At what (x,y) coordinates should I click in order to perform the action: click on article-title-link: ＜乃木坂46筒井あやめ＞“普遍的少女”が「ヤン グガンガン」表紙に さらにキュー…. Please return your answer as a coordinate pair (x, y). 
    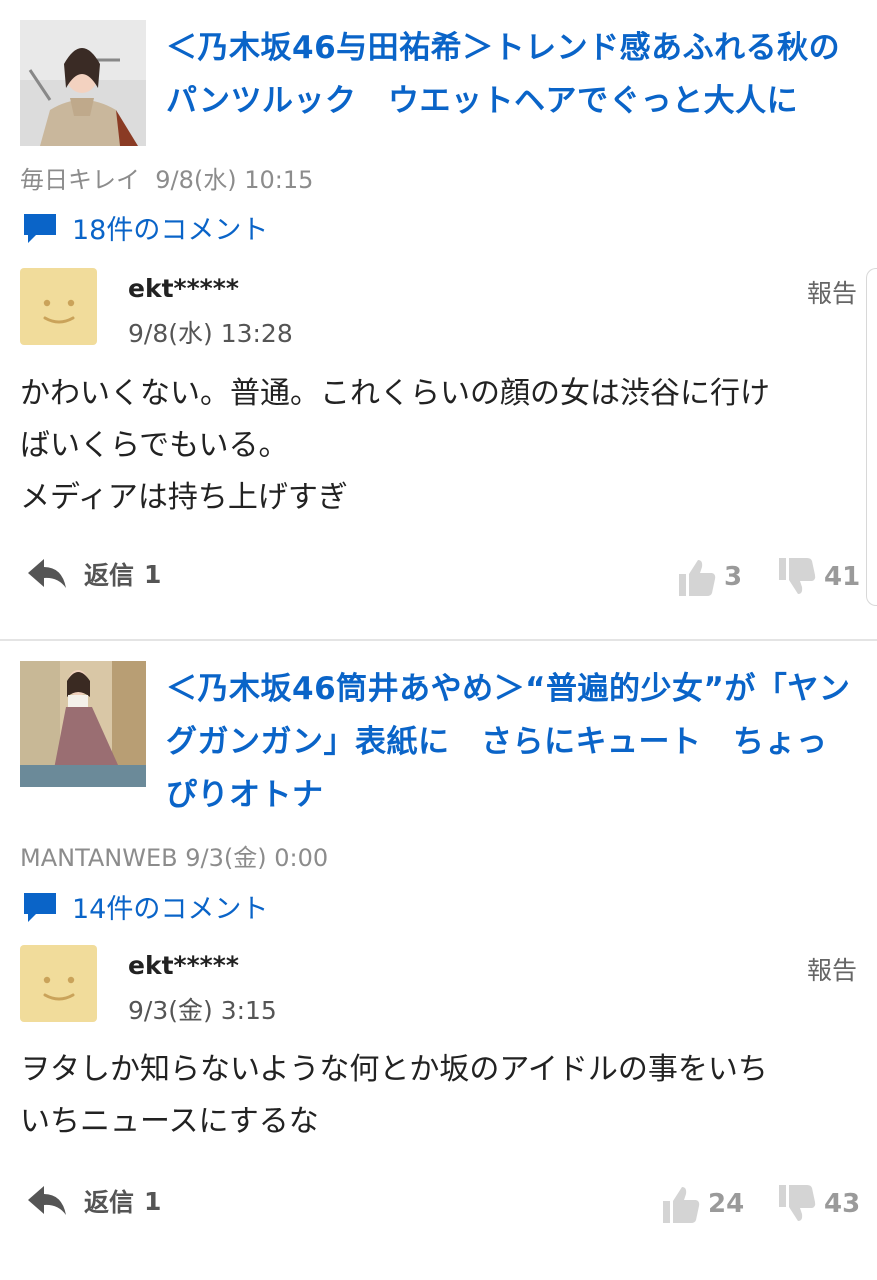
    Looking at the image, I should click on (514, 742).